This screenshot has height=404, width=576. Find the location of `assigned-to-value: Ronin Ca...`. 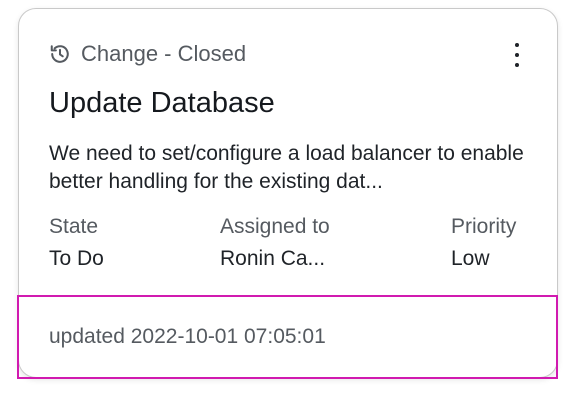

assigned-to-value: Ronin Ca... is located at coordinates (273, 258).